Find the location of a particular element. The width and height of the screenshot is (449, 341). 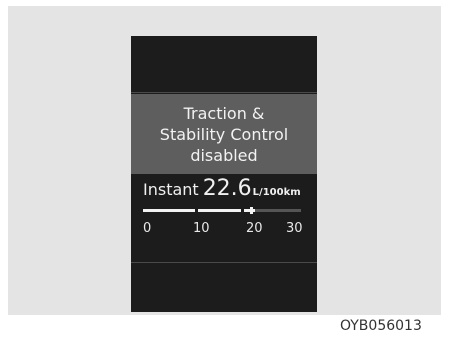

scale-tick-30: 30 is located at coordinates (294, 228).